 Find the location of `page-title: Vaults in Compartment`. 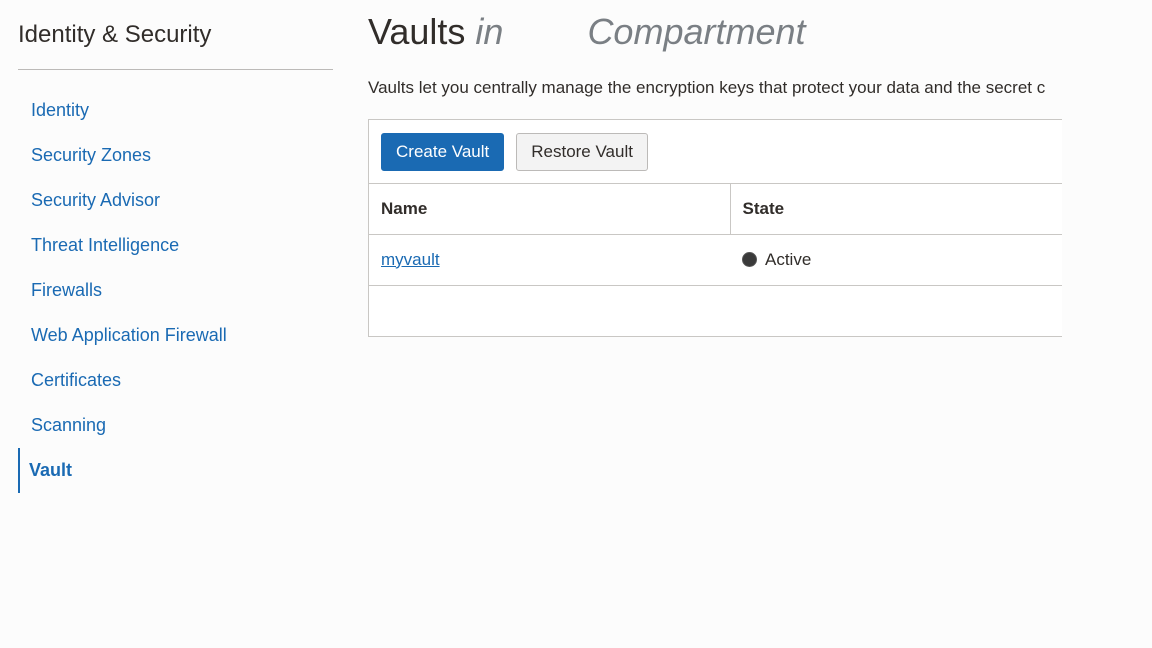

page-title: Vaults in Compartment is located at coordinates (714, 26).